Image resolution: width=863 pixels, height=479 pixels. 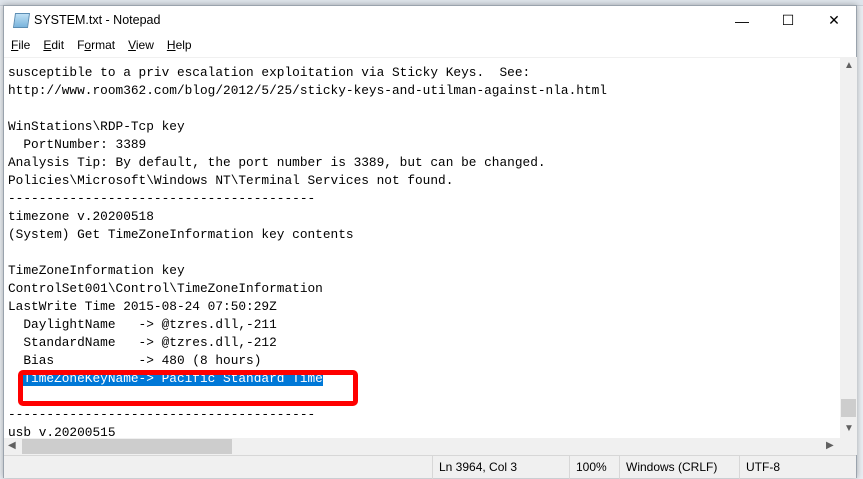 What do you see at coordinates (142, 324) in the screenshot?
I see `text-line: DaylightName -> @tzres.dll,-211` at bounding box center [142, 324].